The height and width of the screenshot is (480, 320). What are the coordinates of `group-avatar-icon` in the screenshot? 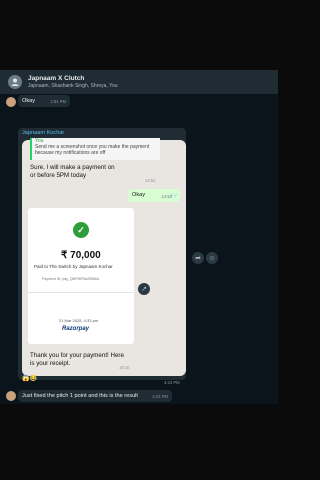 It's located at (15, 82).